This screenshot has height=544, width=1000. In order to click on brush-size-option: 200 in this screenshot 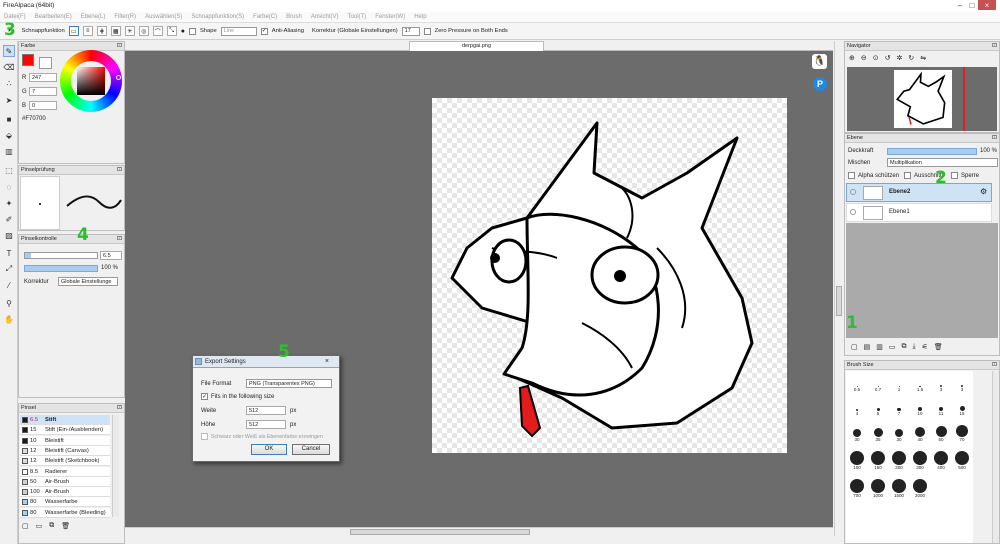, I will do `click(899, 460)`.